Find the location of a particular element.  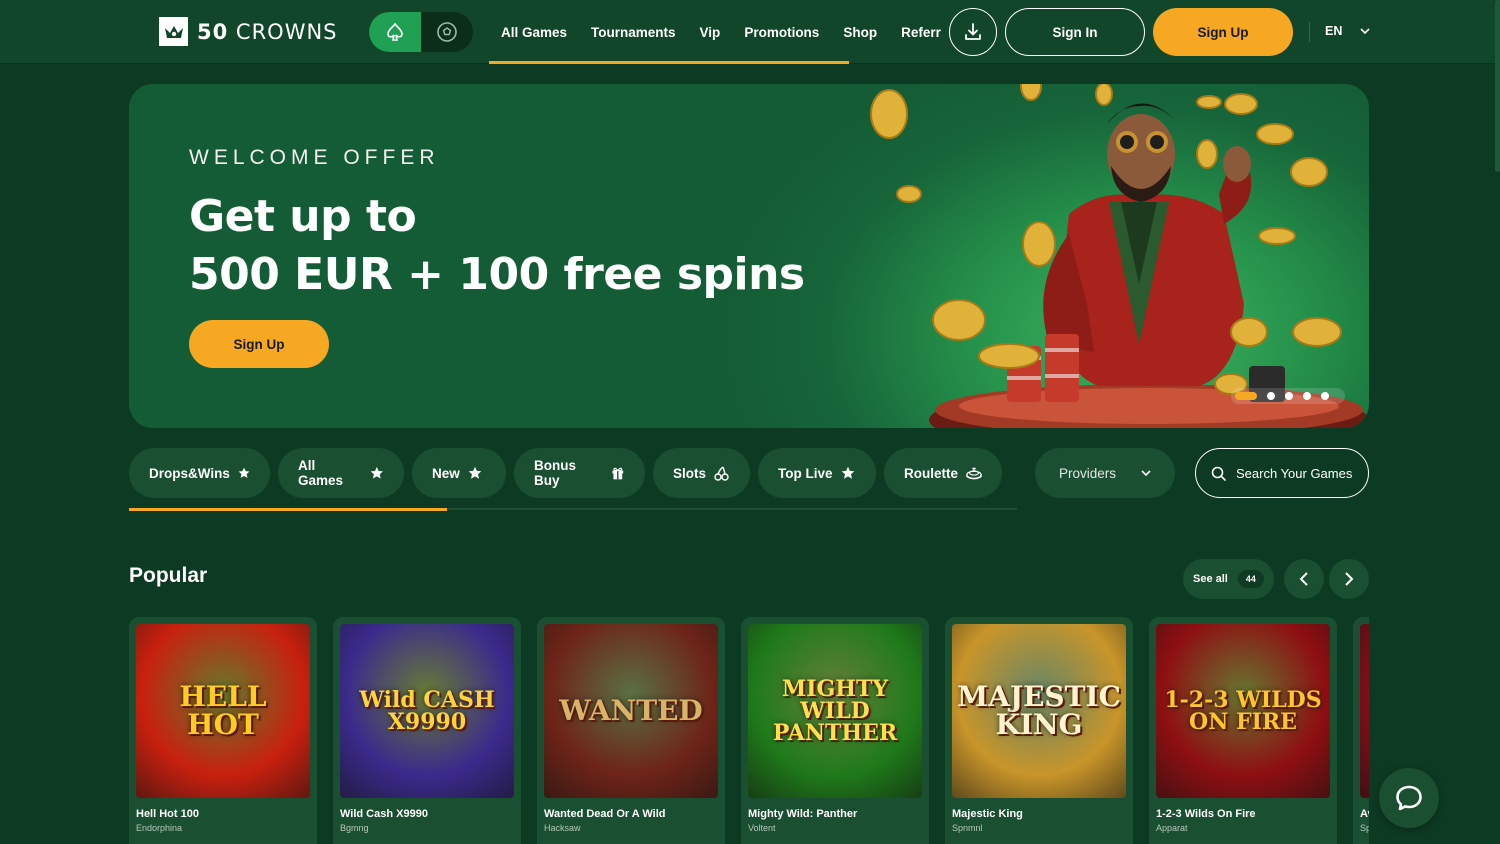

game-logo-art: WANTED is located at coordinates (631, 710).